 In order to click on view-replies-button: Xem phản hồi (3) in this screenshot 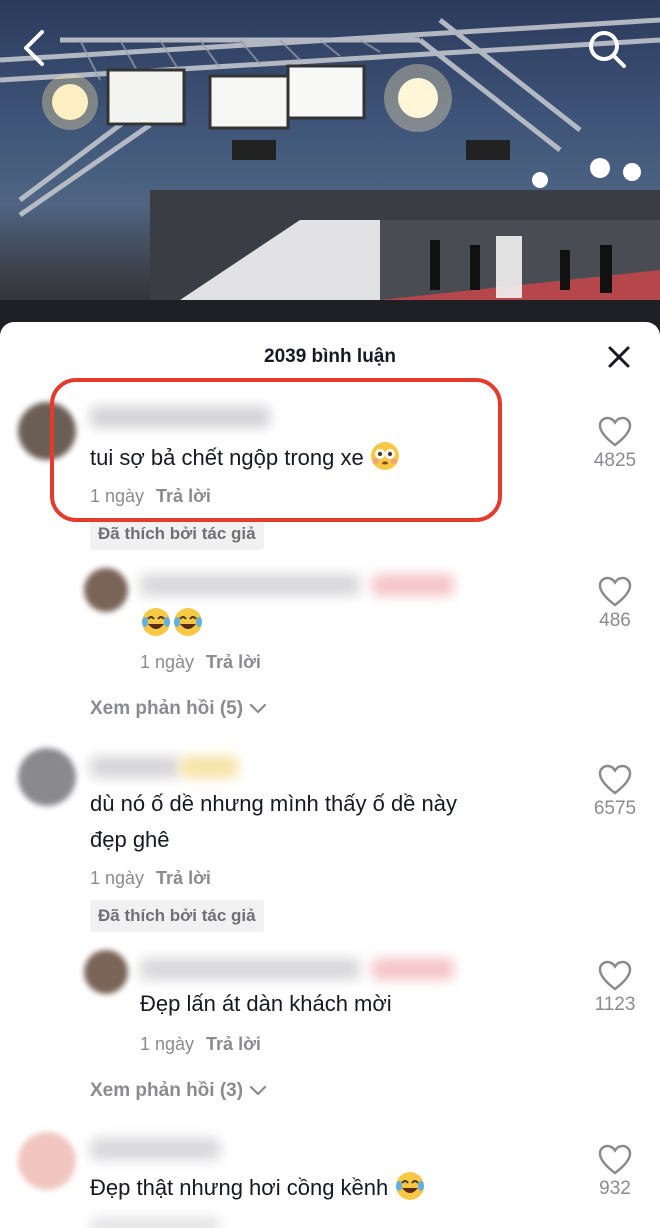, I will do `click(178, 1091)`.